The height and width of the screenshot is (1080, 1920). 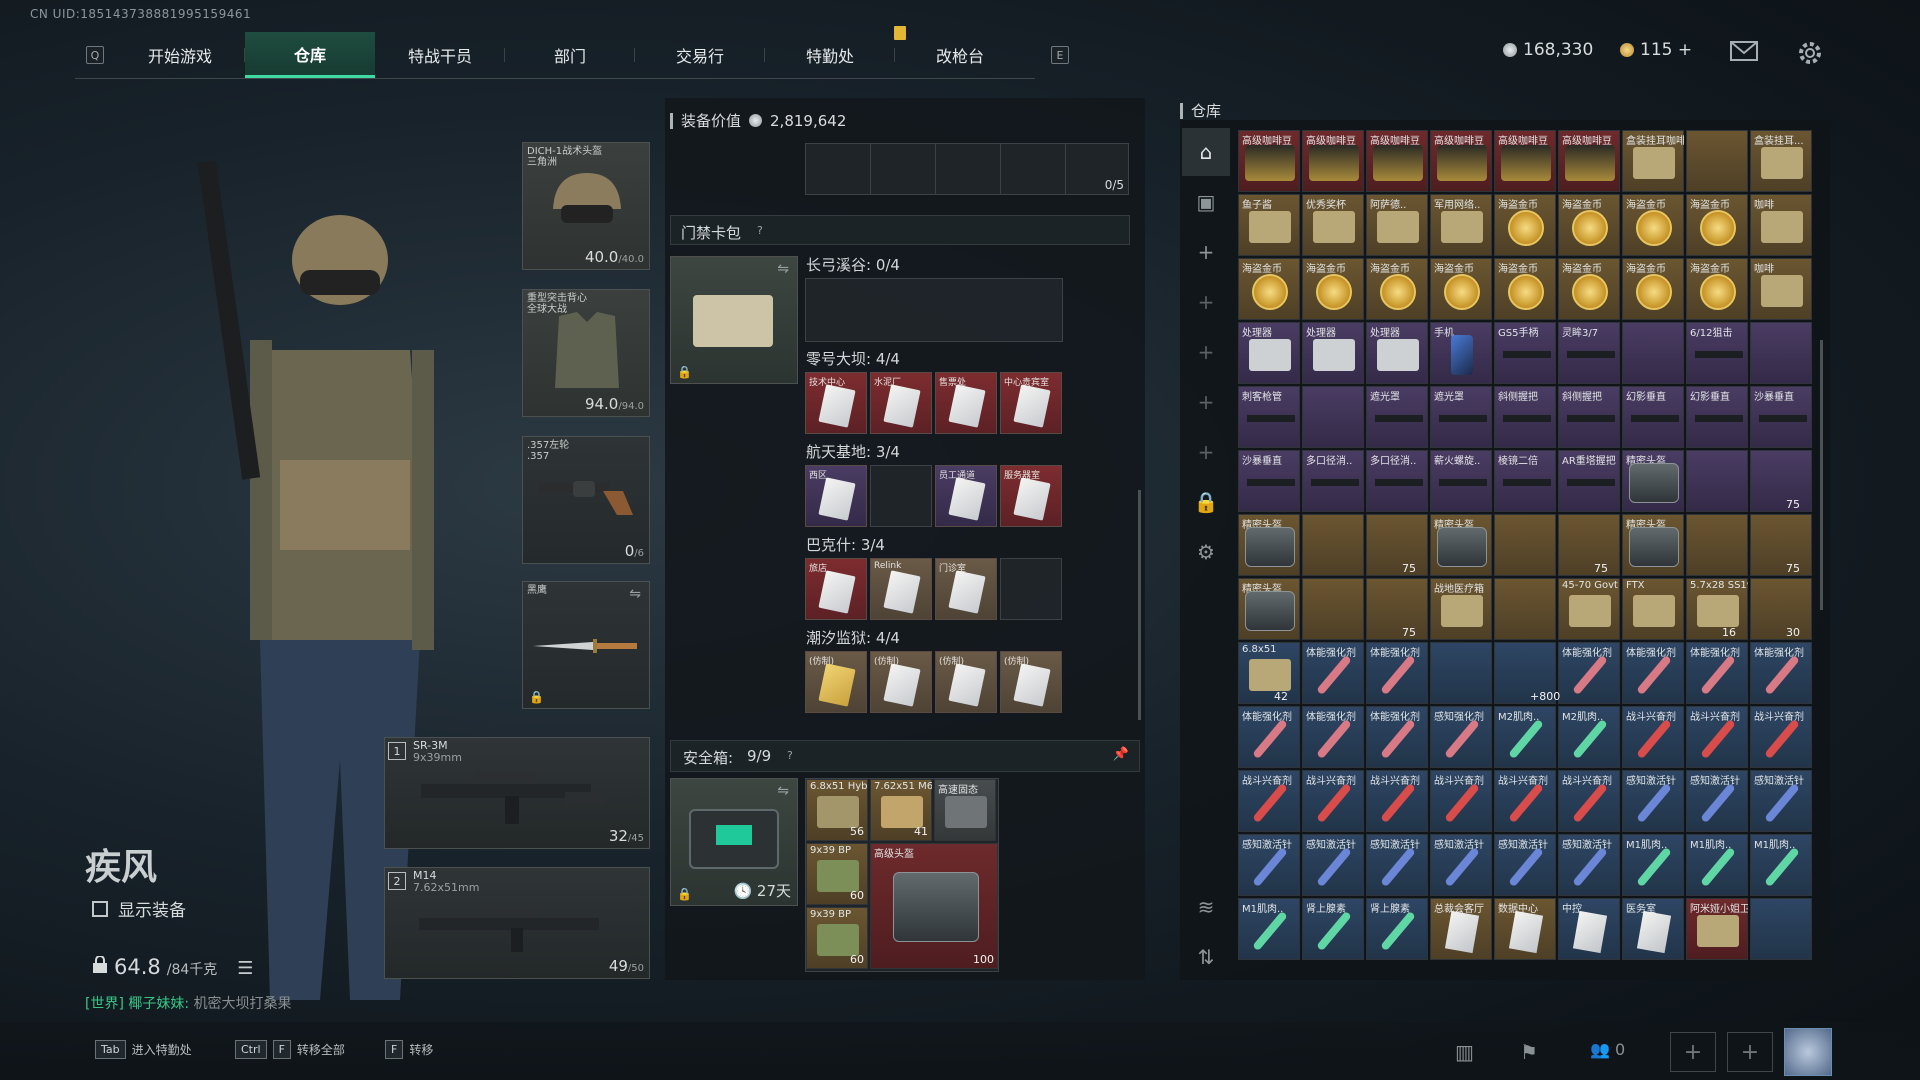 What do you see at coordinates (139, 908) in the screenshot?
I see `show-equip-toggle: 显示装备` at bounding box center [139, 908].